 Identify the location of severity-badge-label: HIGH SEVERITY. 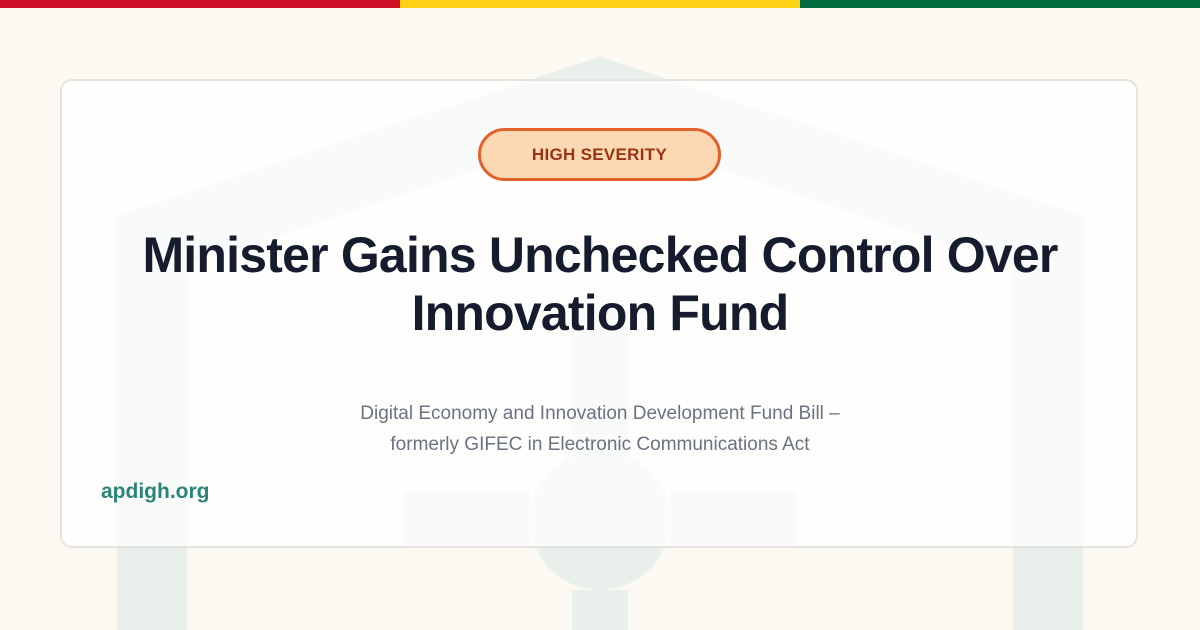
(599, 154).